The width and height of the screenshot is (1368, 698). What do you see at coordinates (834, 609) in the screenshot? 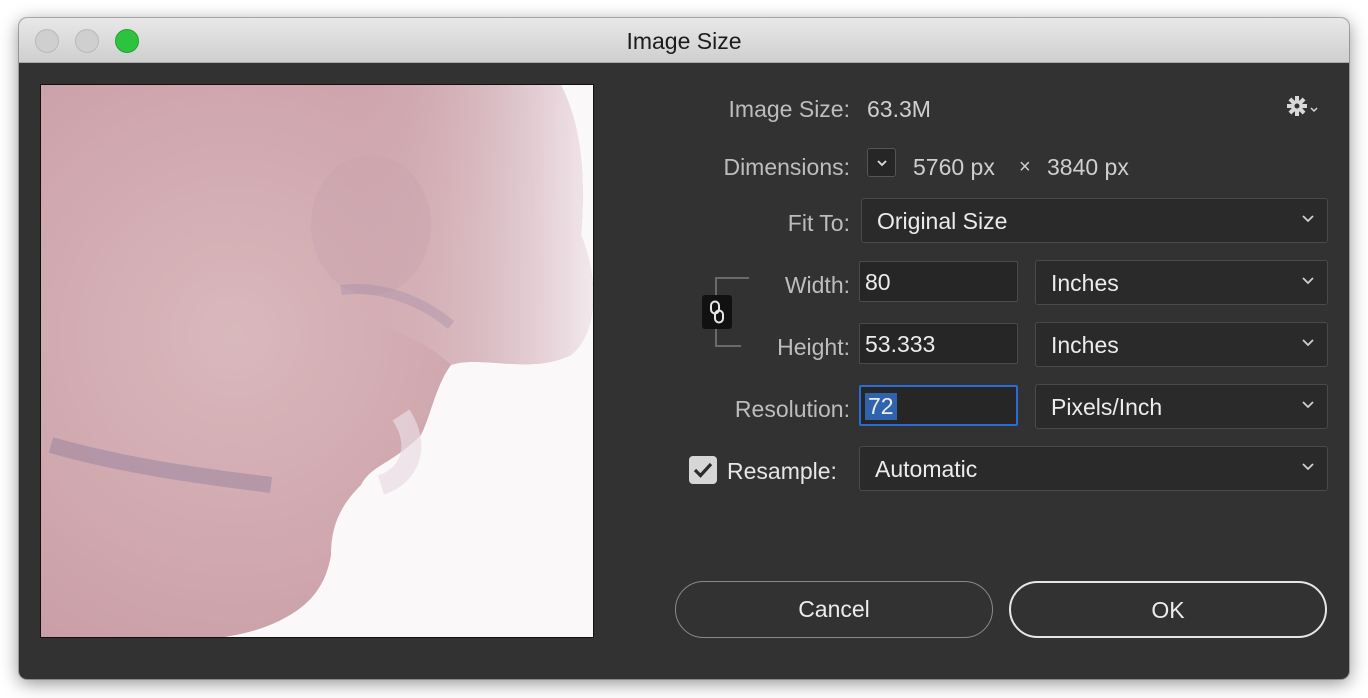
I see `cancel-button: Cancel` at bounding box center [834, 609].